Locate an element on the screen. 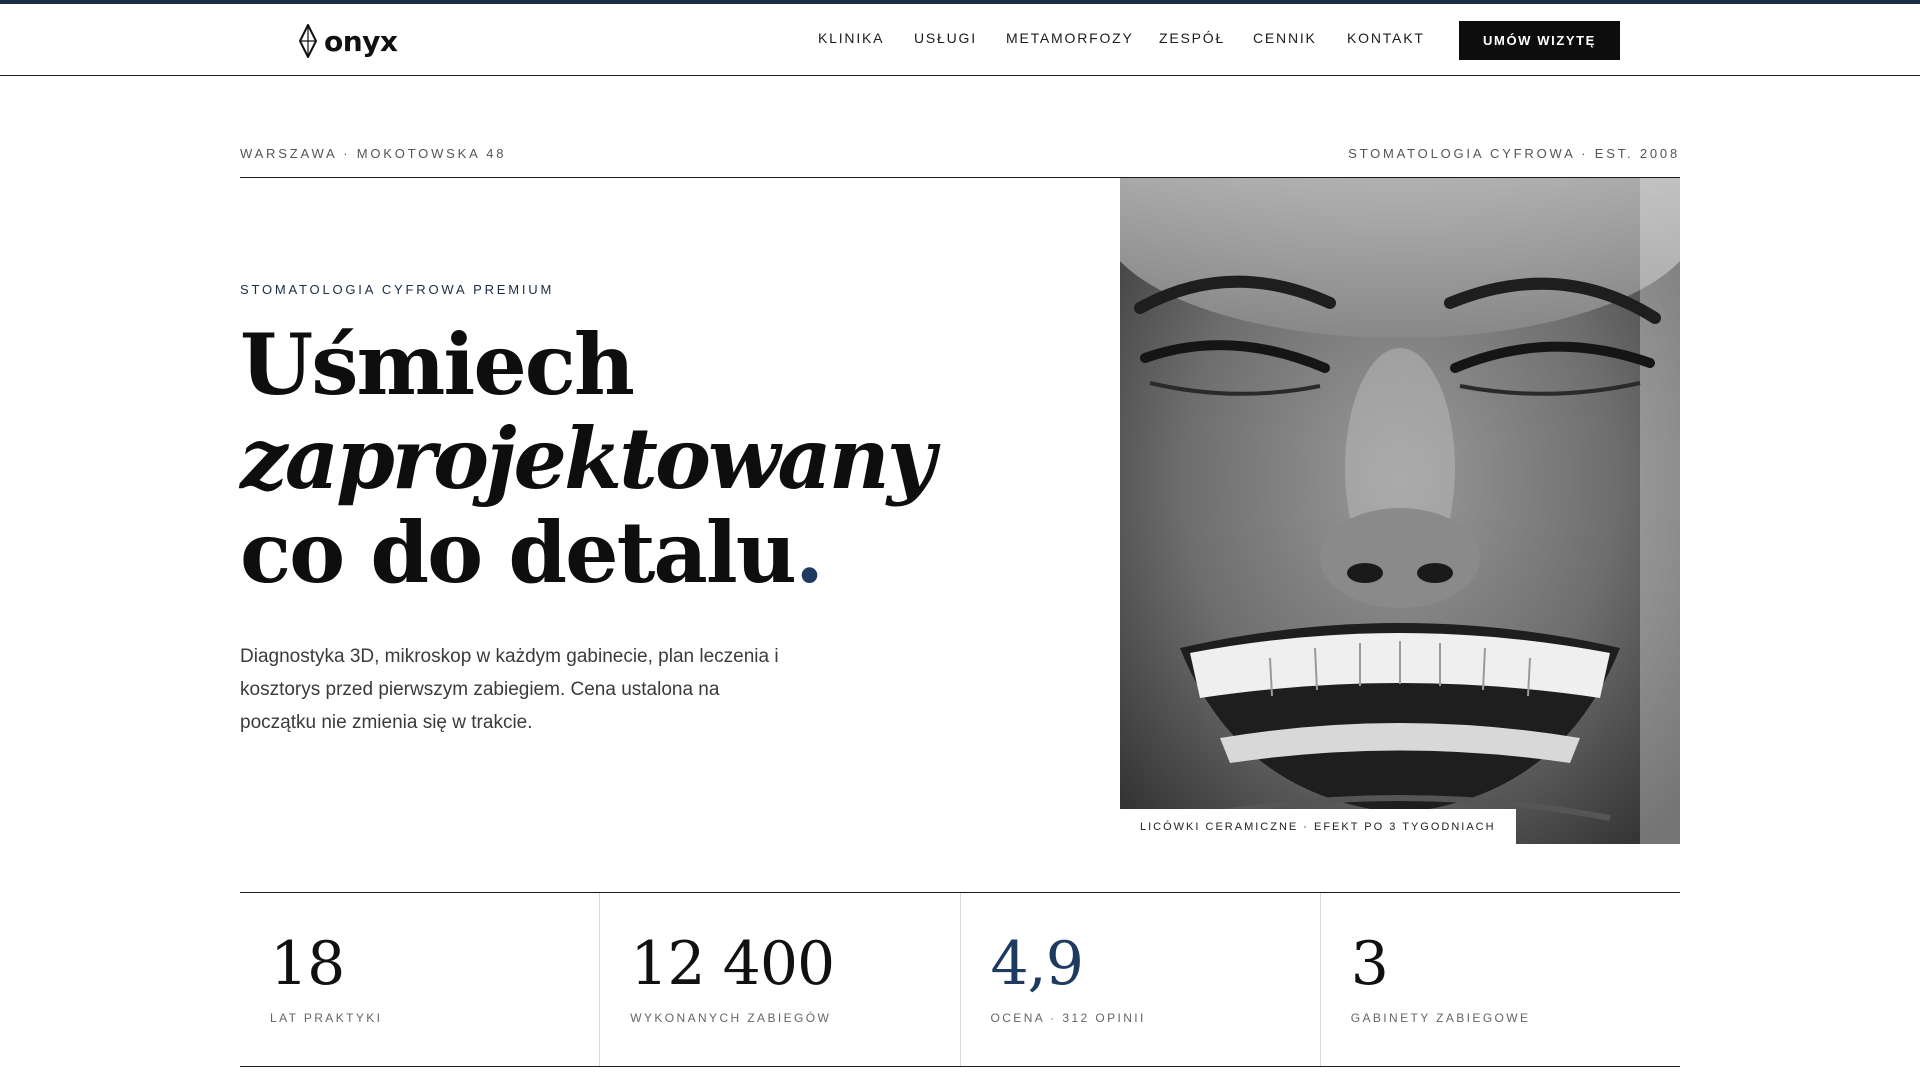 The image size is (1920, 1080). headline-line-2: zaprojektowany is located at coordinates (588, 458).